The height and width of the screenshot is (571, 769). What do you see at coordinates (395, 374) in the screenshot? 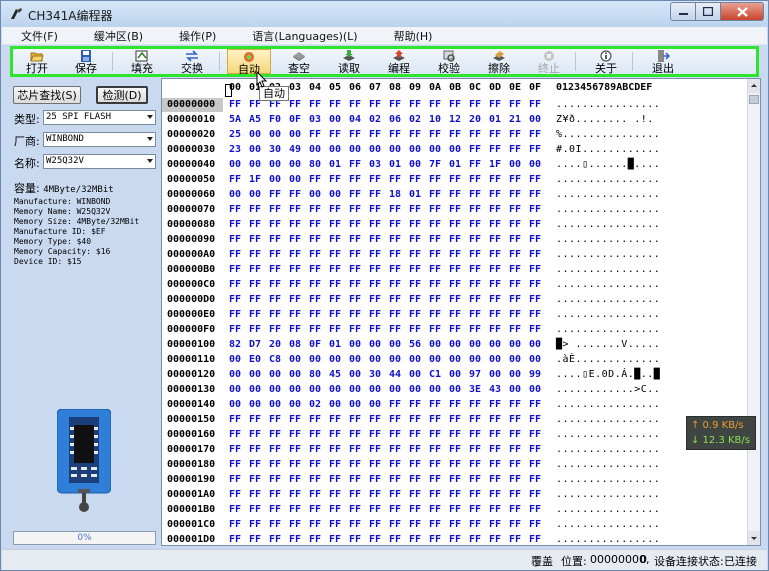
I see `hex-byte: 44` at bounding box center [395, 374].